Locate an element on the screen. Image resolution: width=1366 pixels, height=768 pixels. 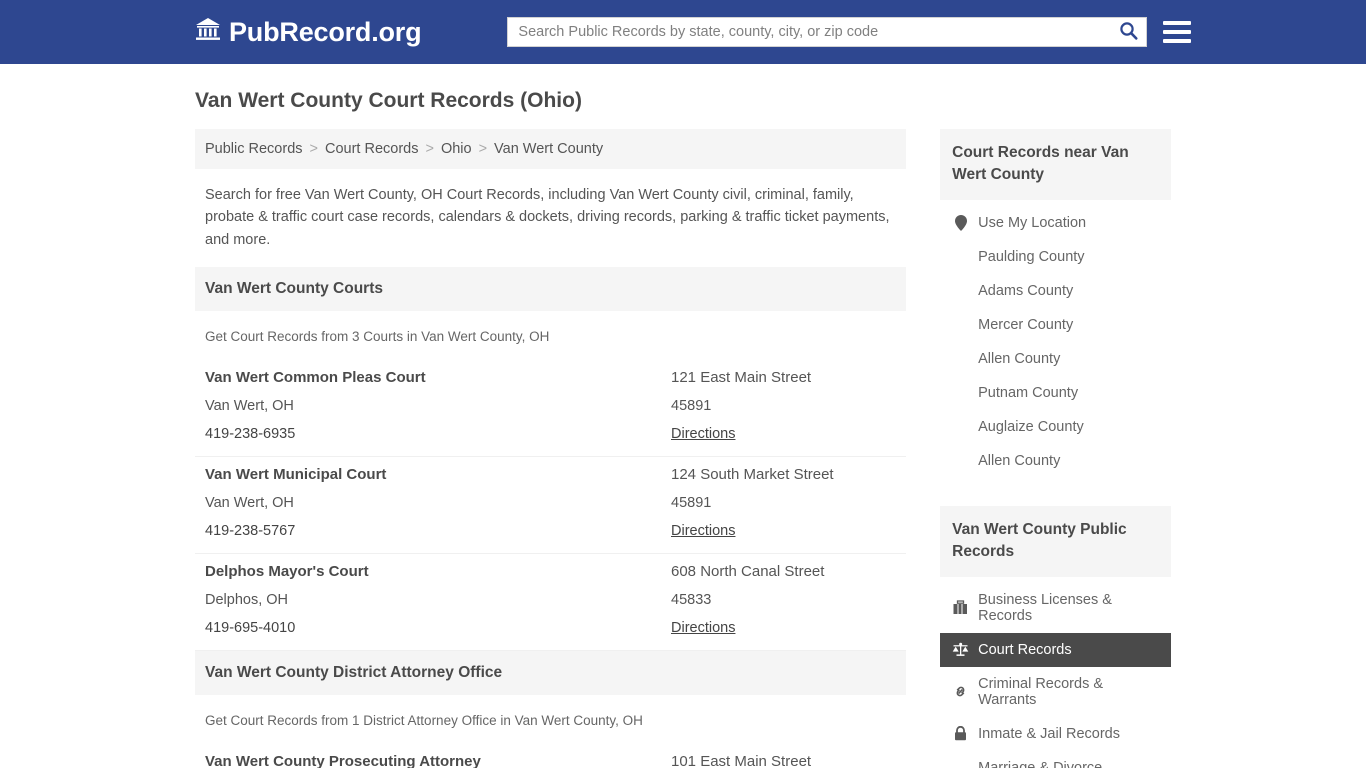
breadcrumb-item: Van Wert County is located at coordinates (548, 149).